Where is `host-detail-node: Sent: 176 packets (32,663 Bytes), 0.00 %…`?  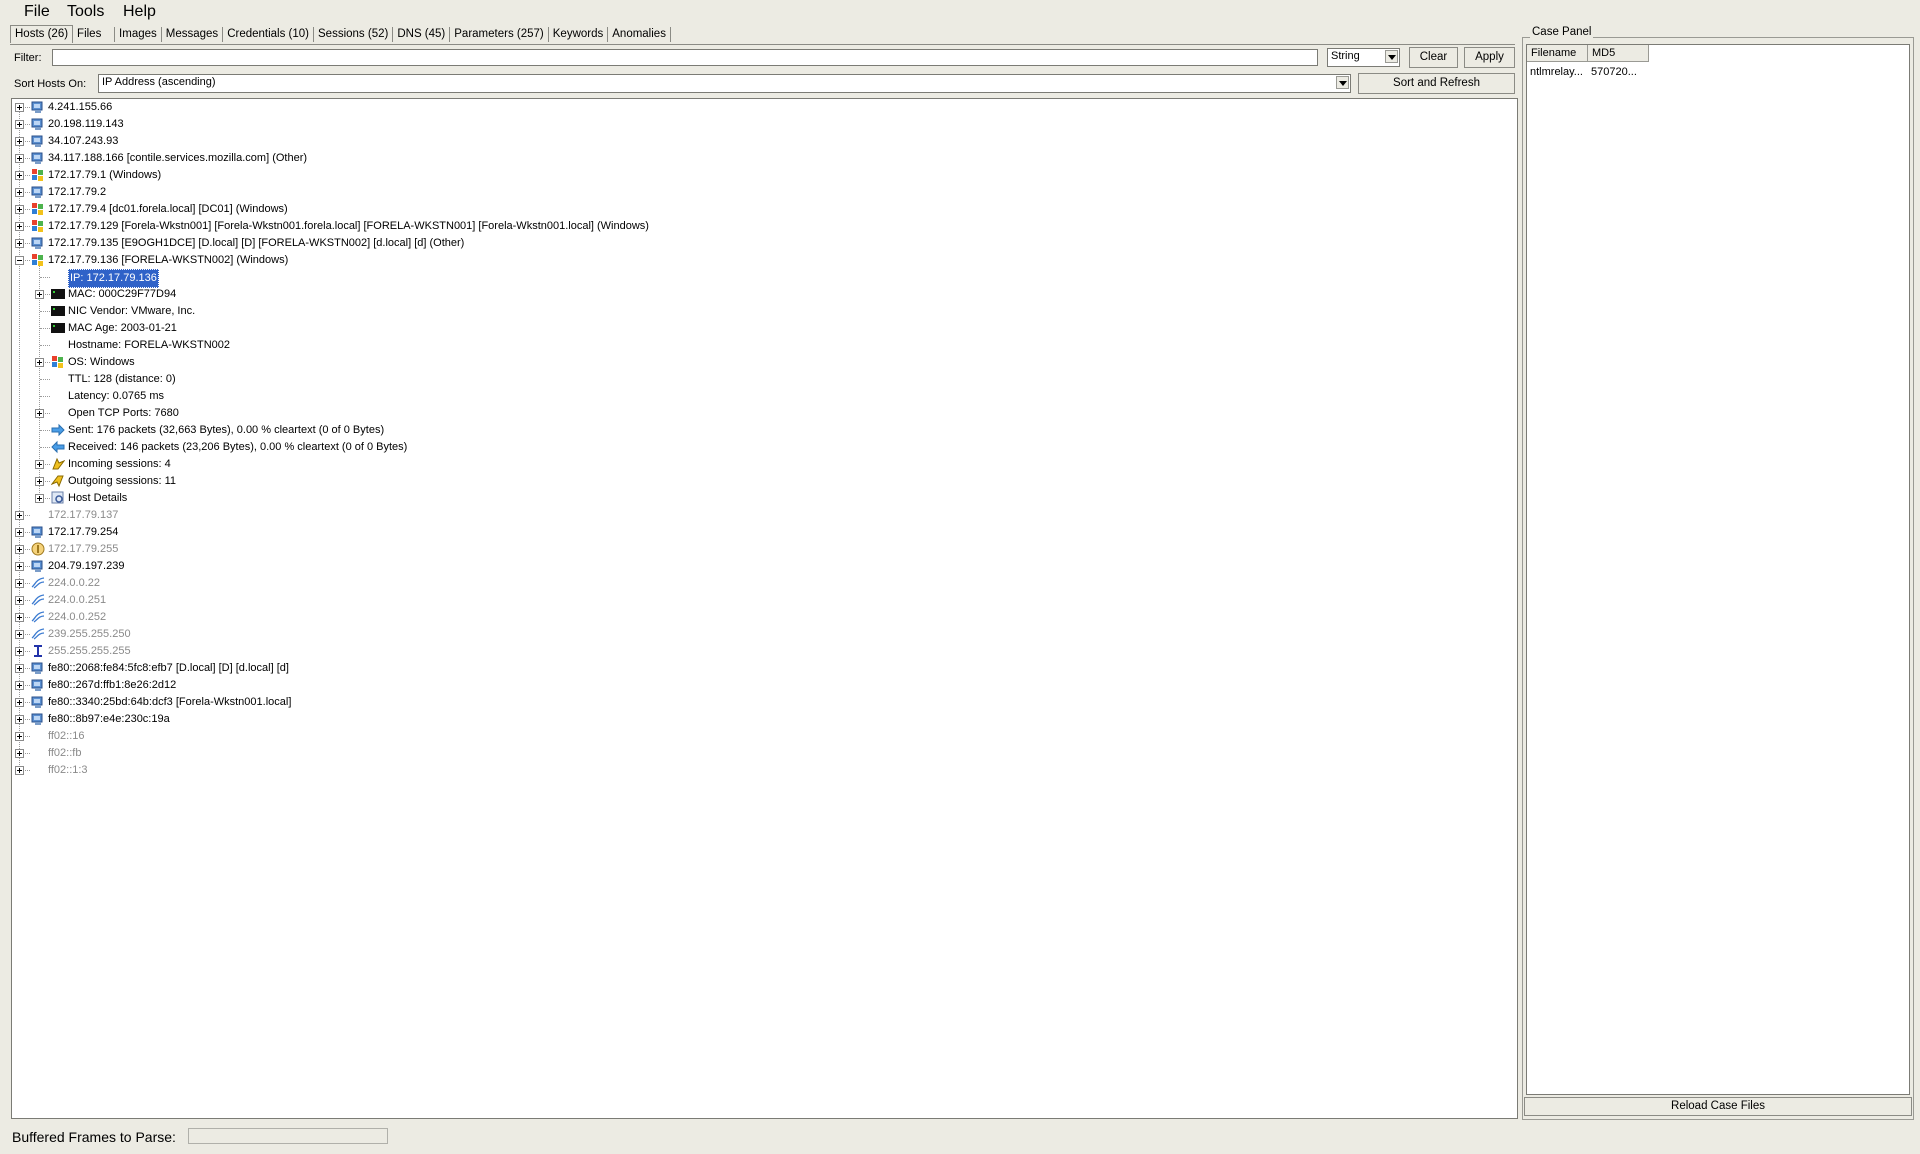
host-detail-node: Sent: 176 packets (32,663 Bytes), 0.00 %… is located at coordinates (762, 430).